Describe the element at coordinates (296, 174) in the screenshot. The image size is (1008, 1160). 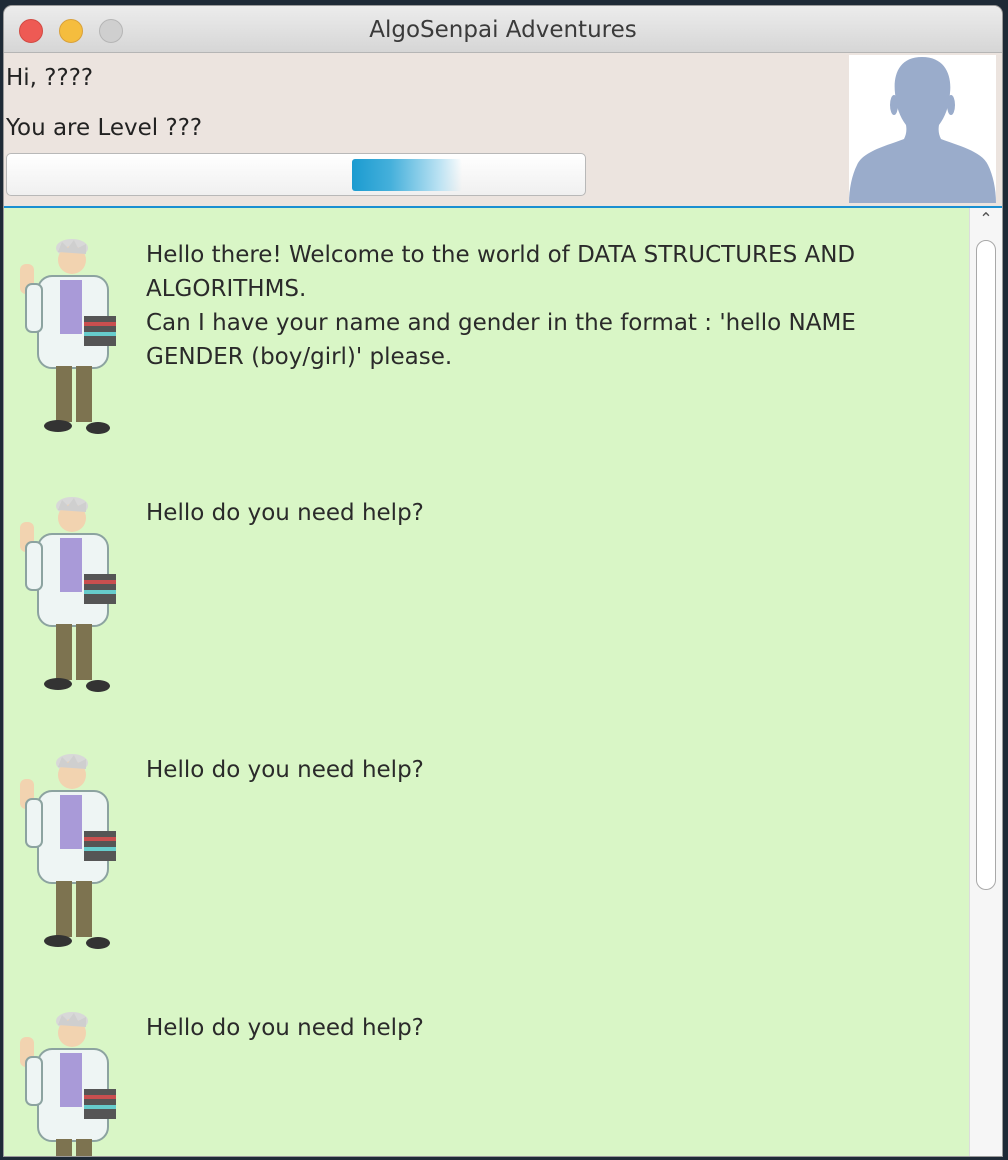
I see `level-progress-bar` at that location.